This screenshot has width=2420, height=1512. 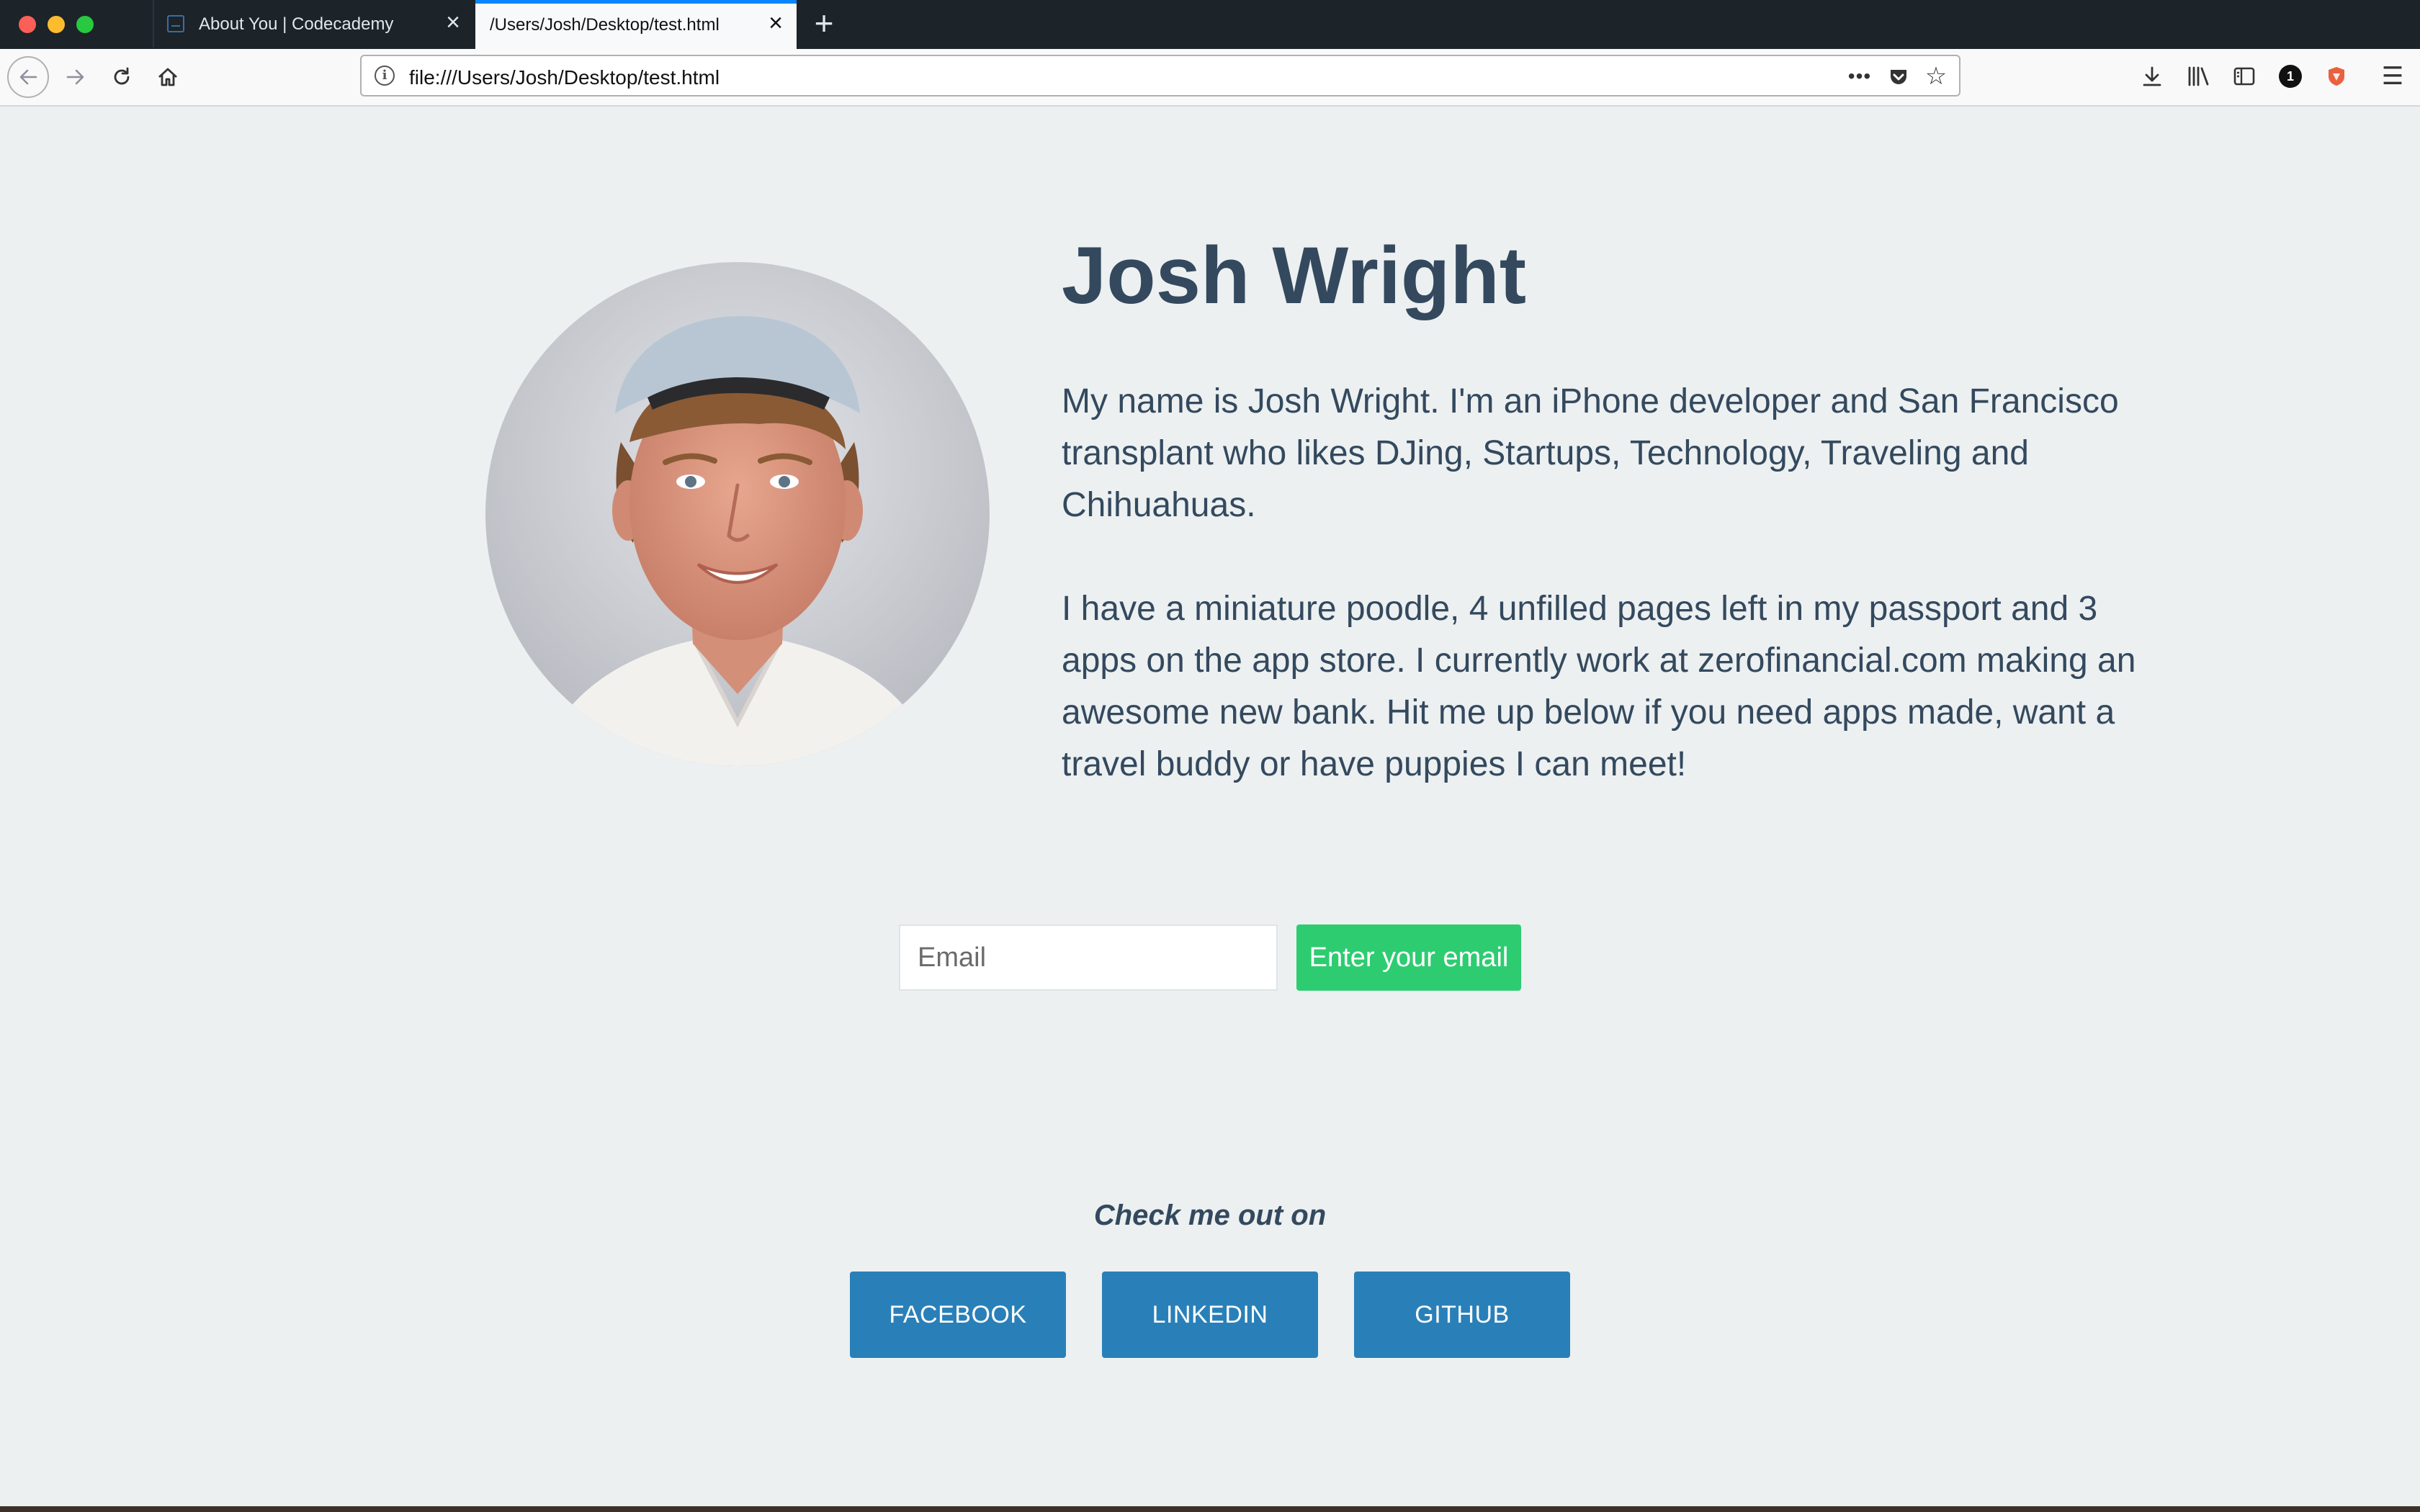 I want to click on pocket-icon, so click(x=1899, y=76).